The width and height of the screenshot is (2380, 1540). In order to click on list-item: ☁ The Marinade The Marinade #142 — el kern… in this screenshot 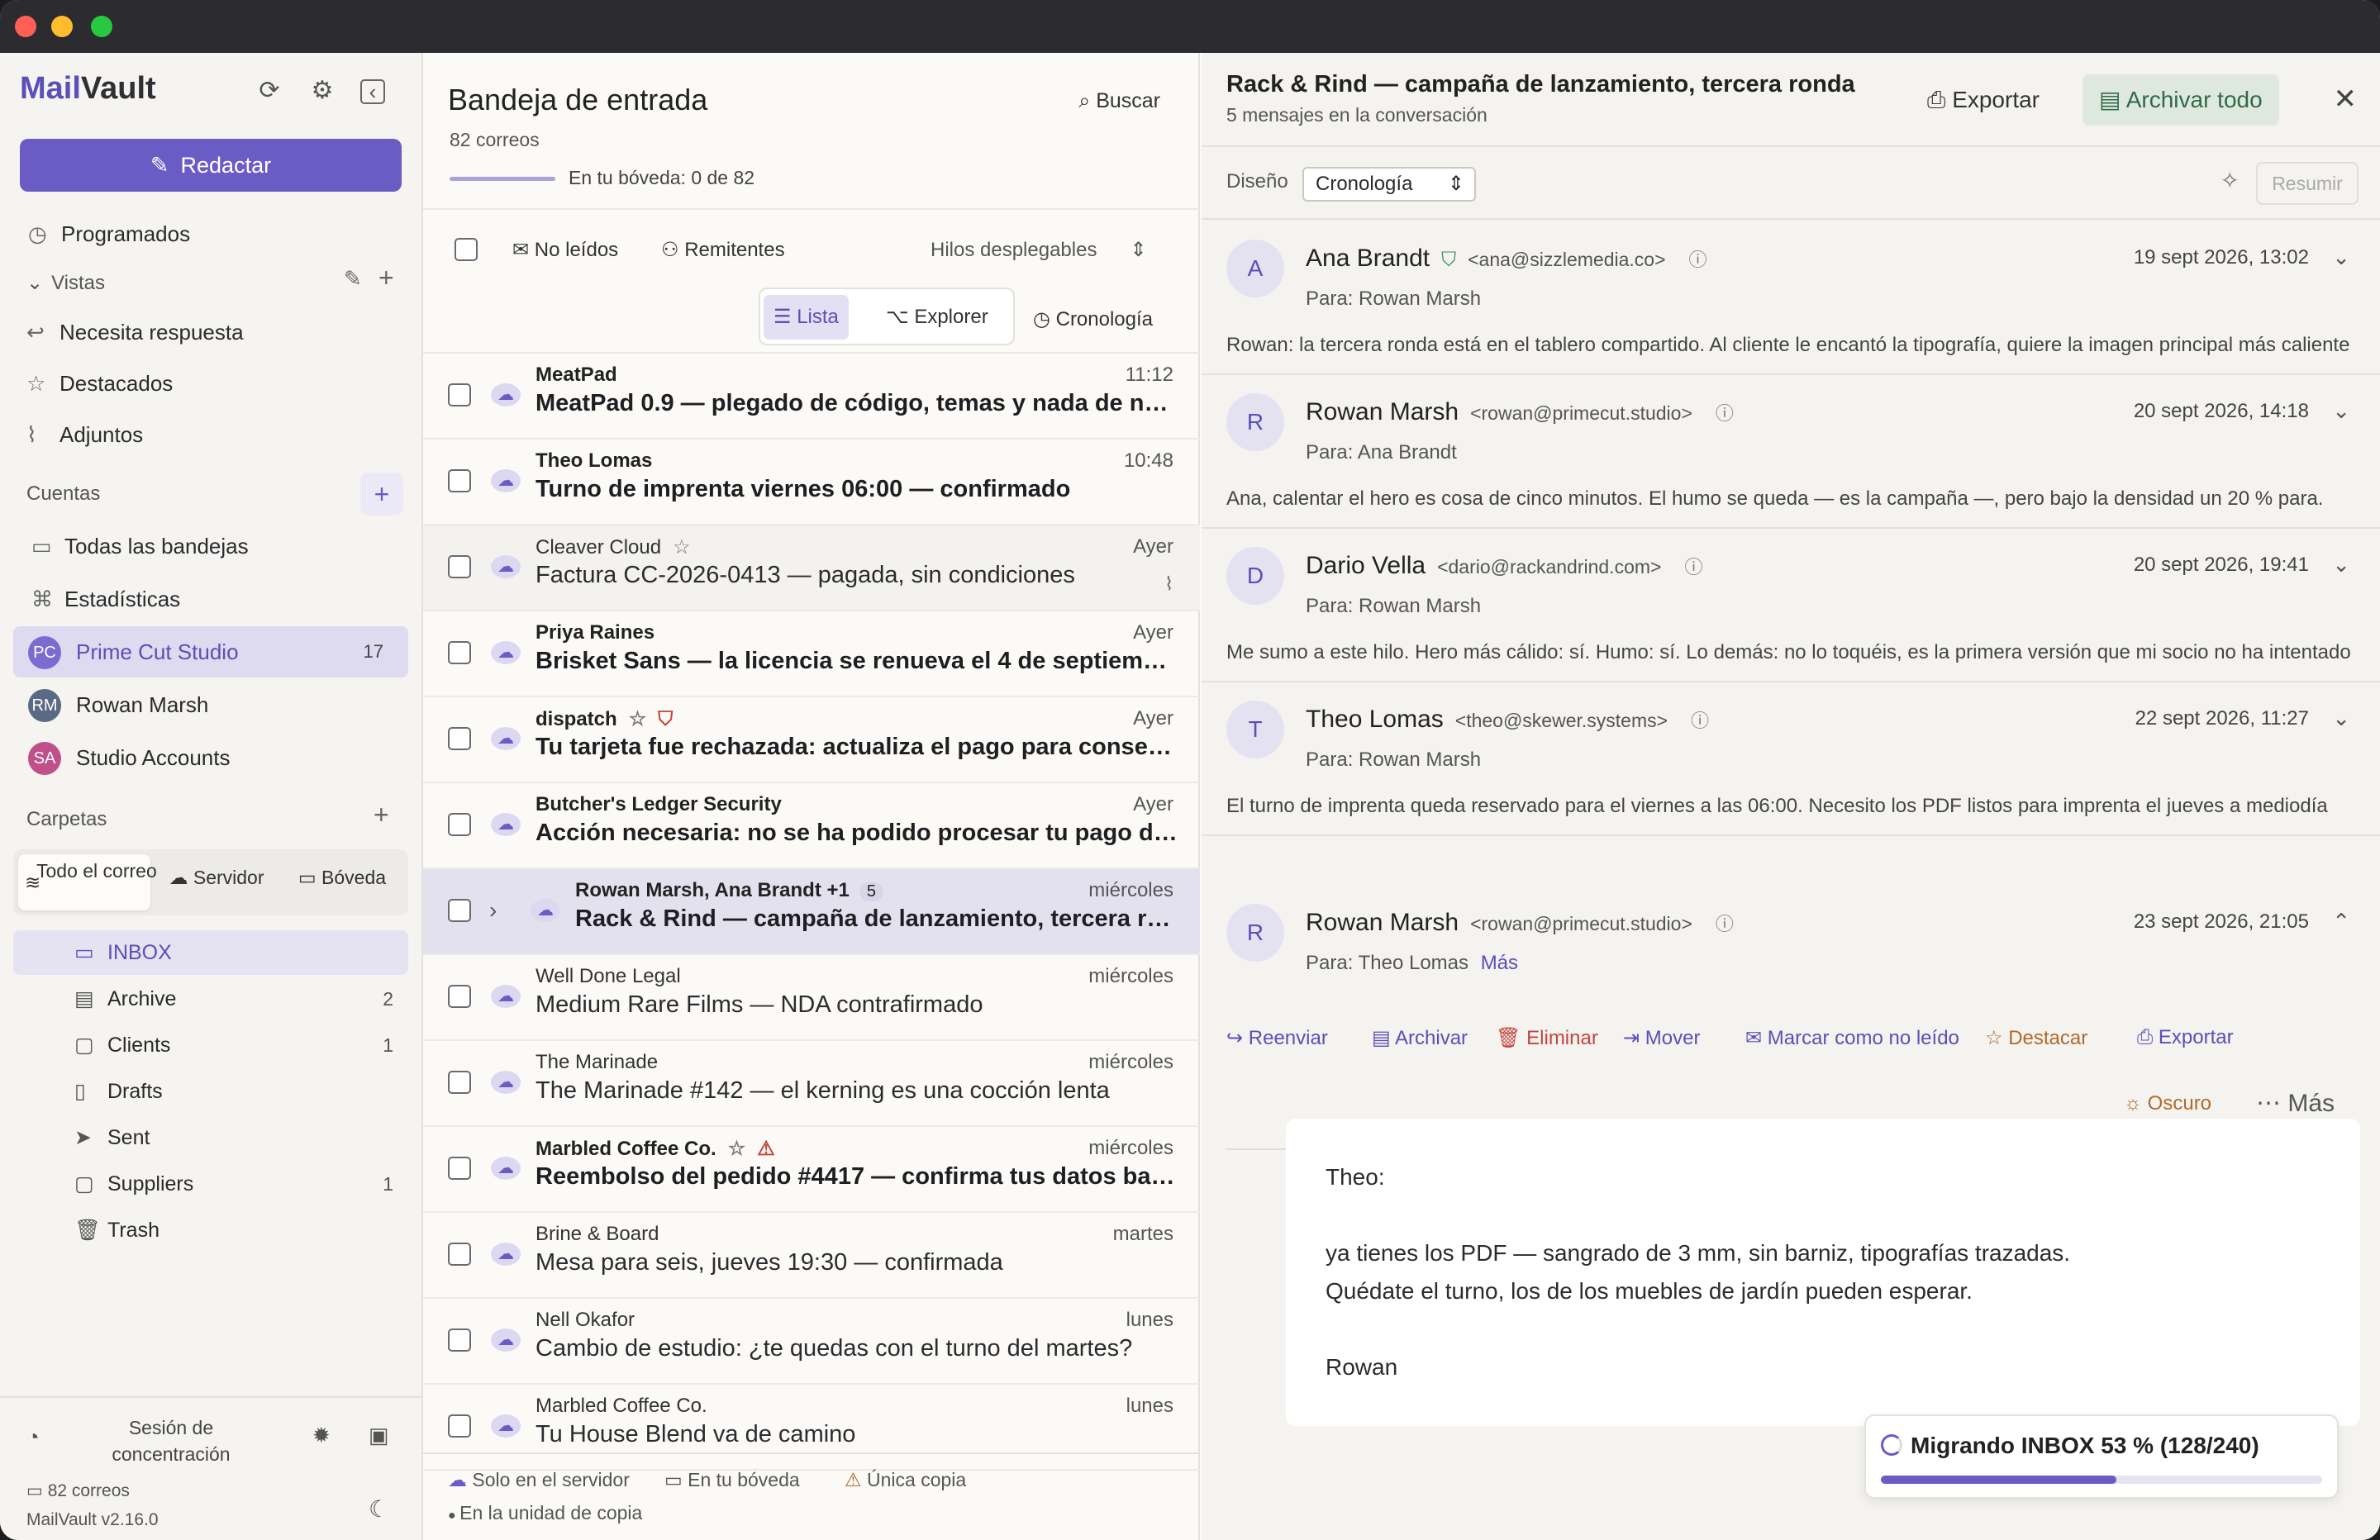, I will do `click(811, 1084)`.